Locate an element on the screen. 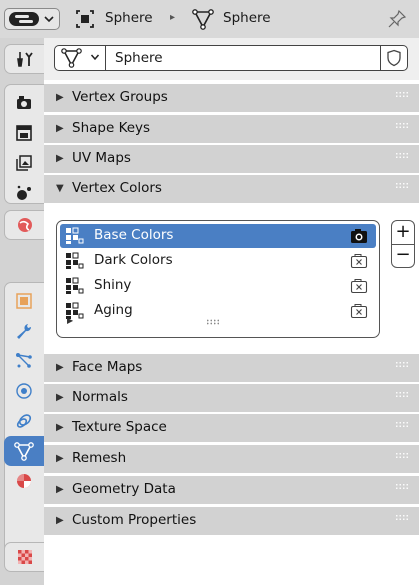 Image resolution: width=419 pixels, height=585 pixels. material-icon is located at coordinates (24, 481).